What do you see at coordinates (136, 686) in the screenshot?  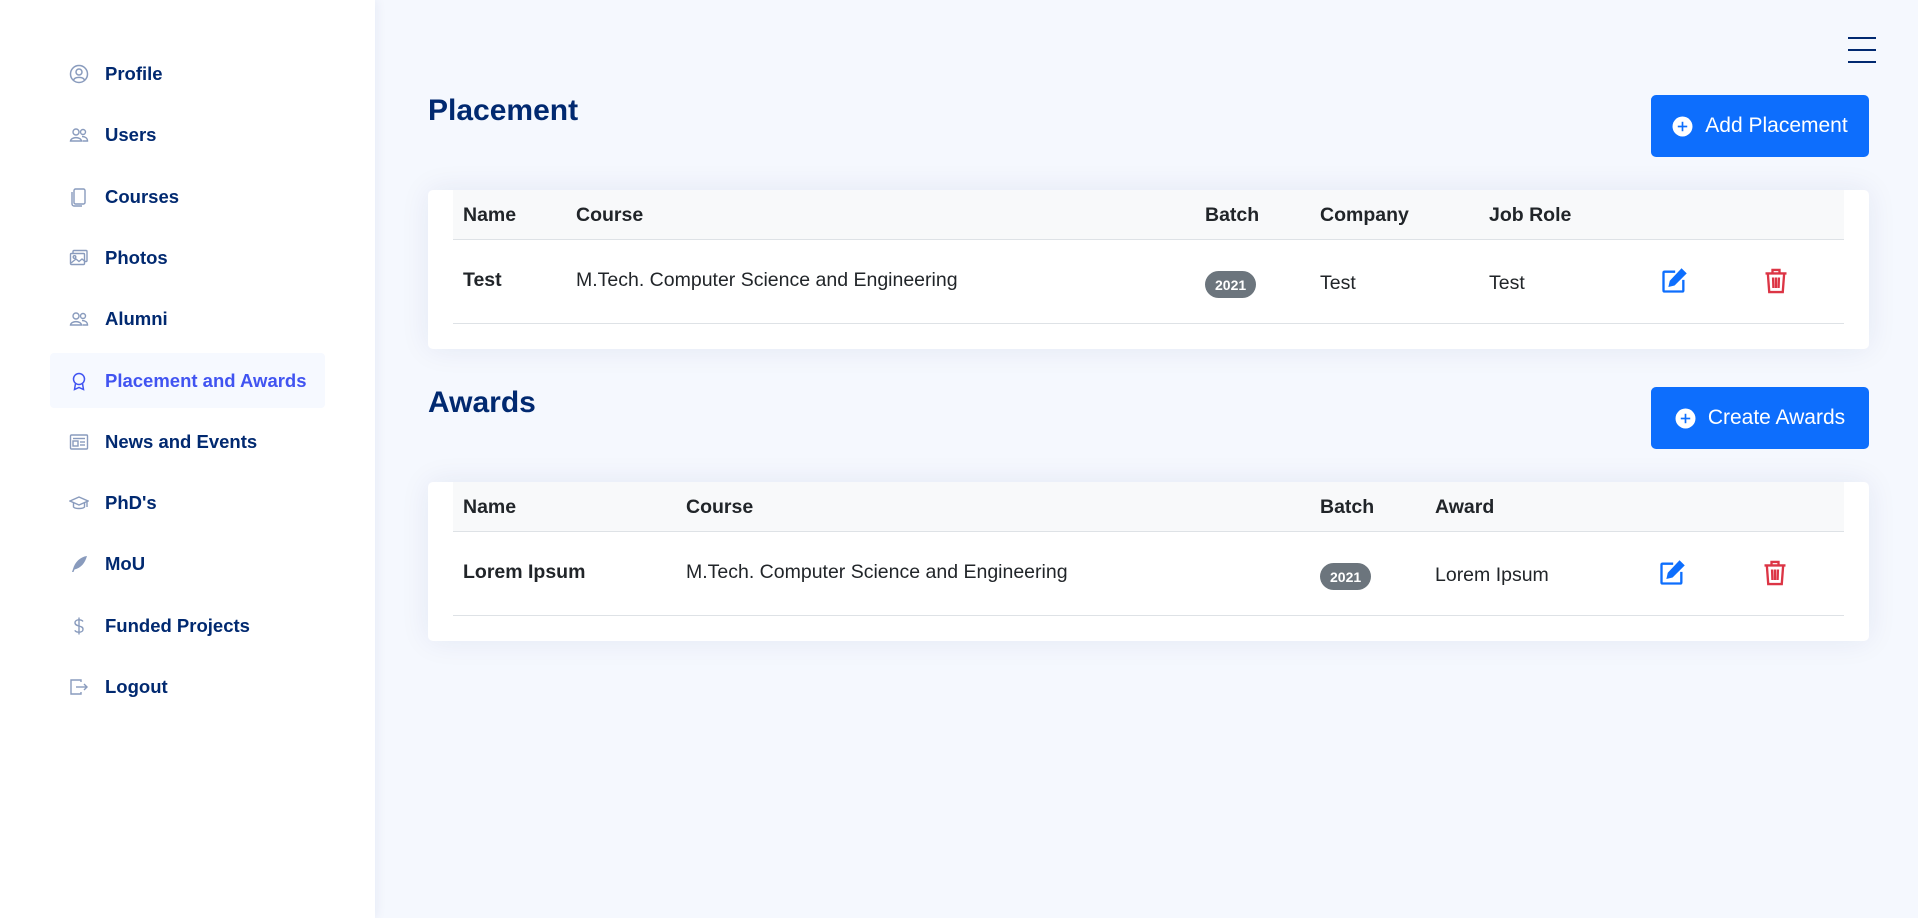 I see `sidebar-item-label: Logout` at bounding box center [136, 686].